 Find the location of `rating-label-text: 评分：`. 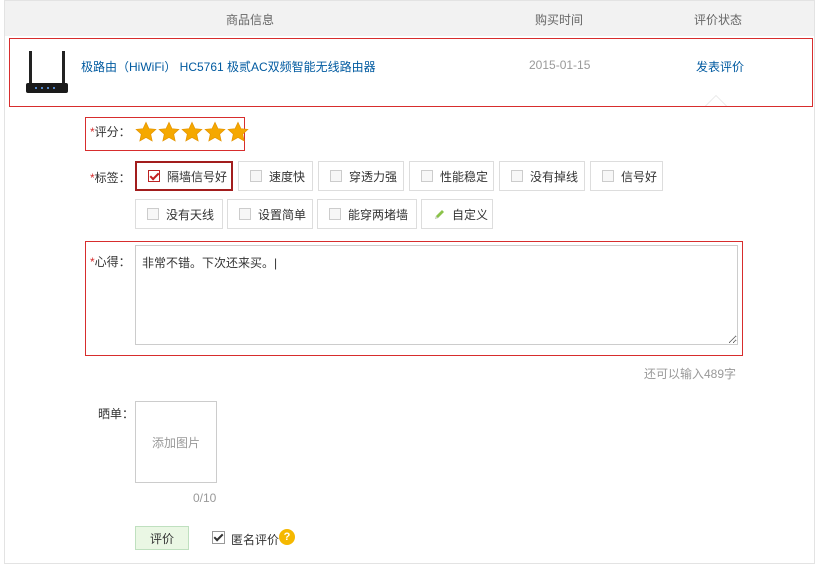

rating-label-text: 评分： is located at coordinates (112, 132).